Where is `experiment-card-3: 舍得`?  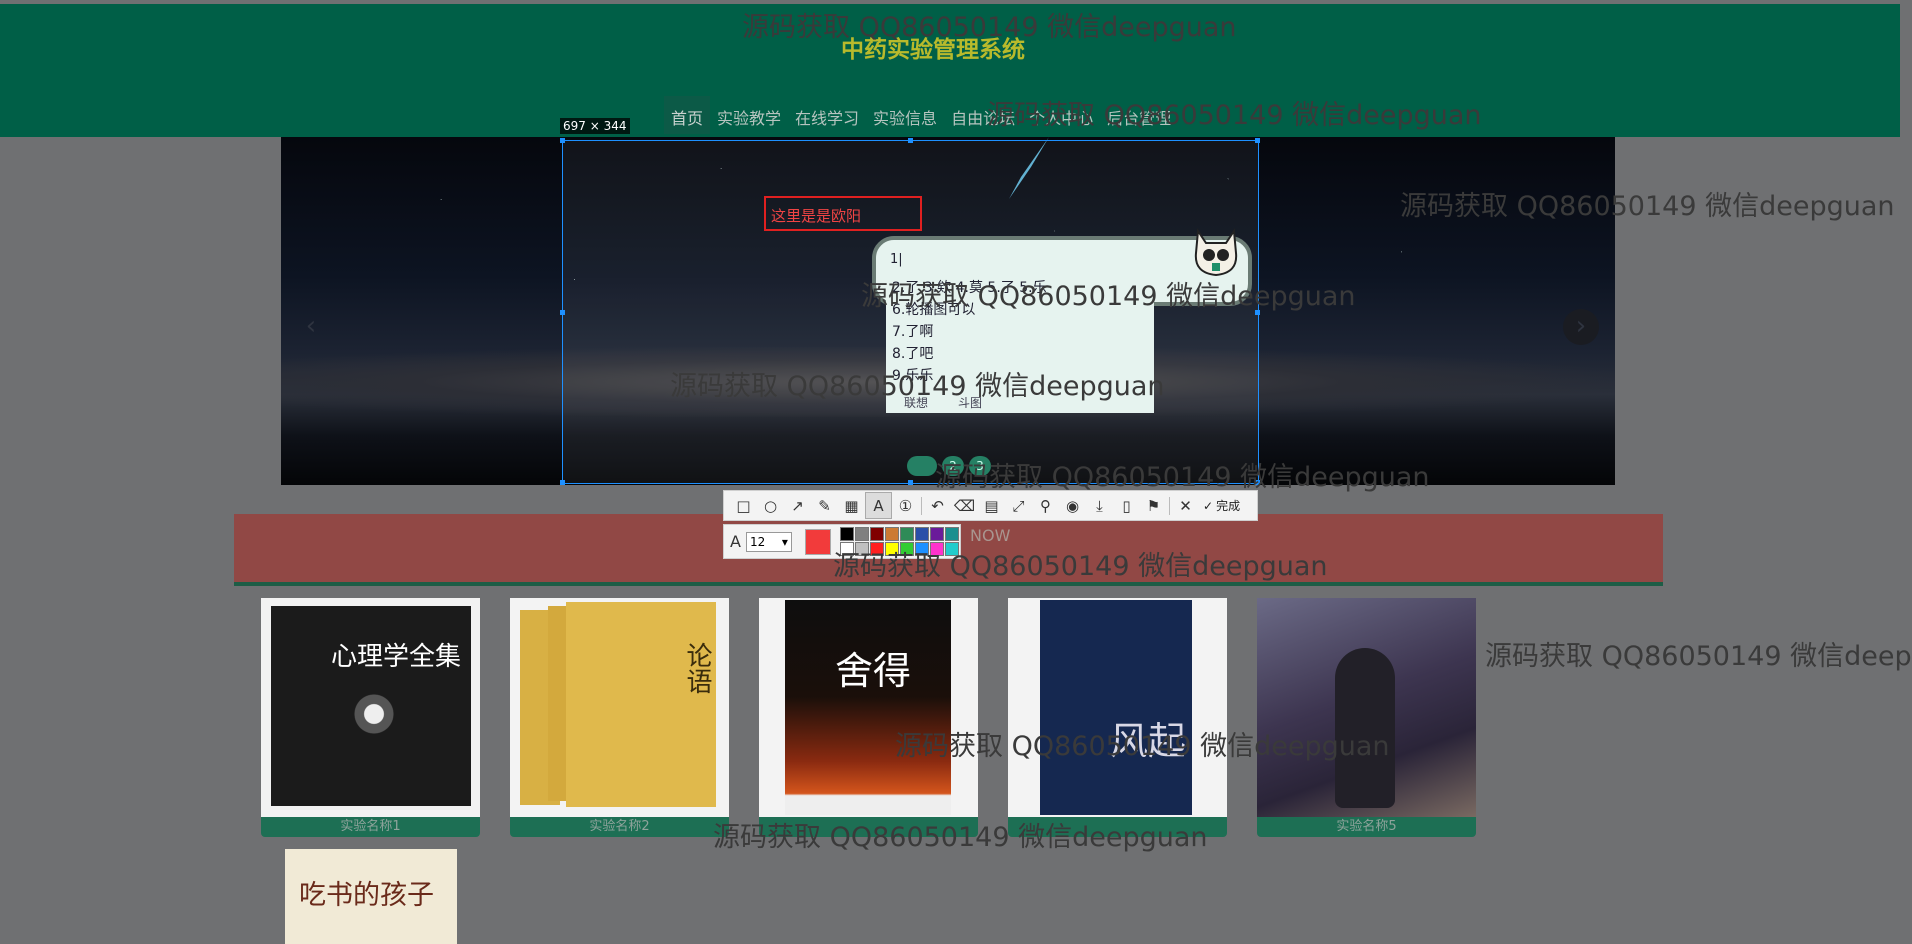
experiment-card-3: 舍得 is located at coordinates (868, 717).